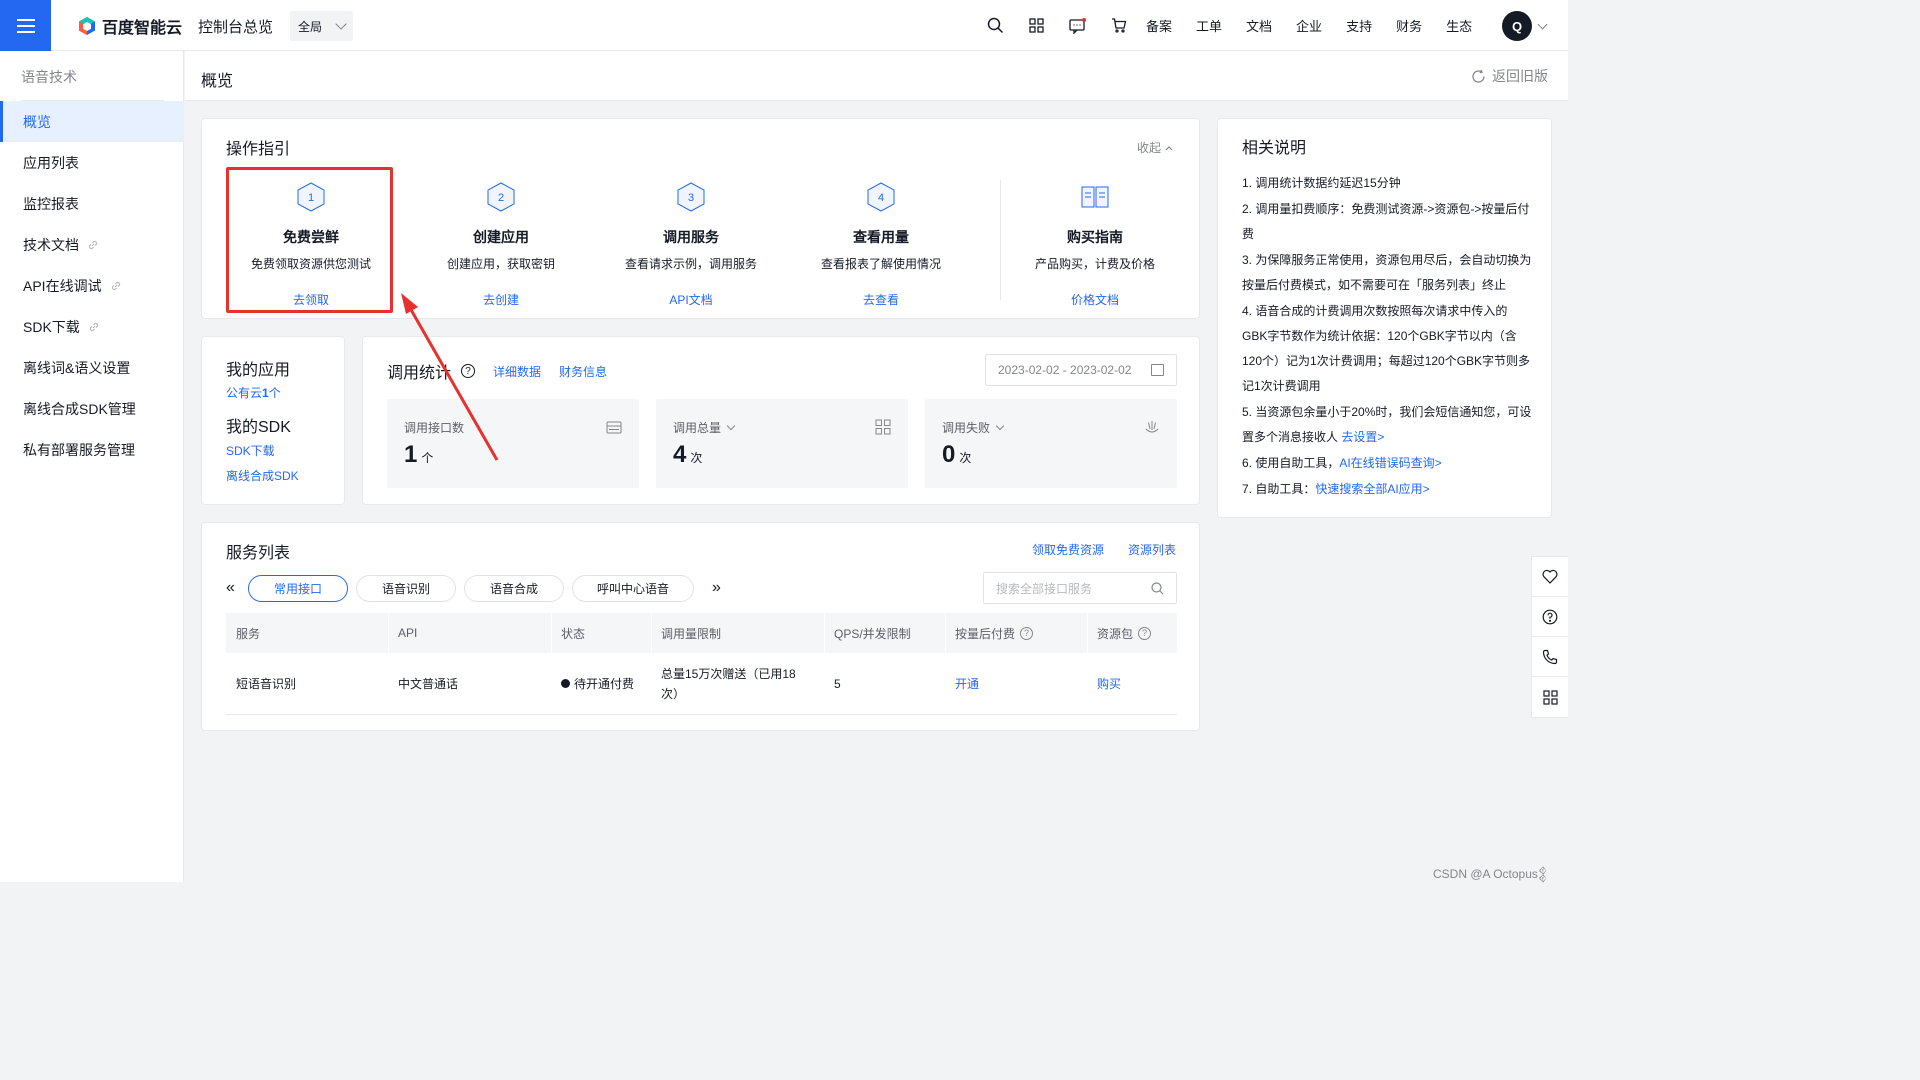  I want to click on step-number: 1, so click(311, 198).